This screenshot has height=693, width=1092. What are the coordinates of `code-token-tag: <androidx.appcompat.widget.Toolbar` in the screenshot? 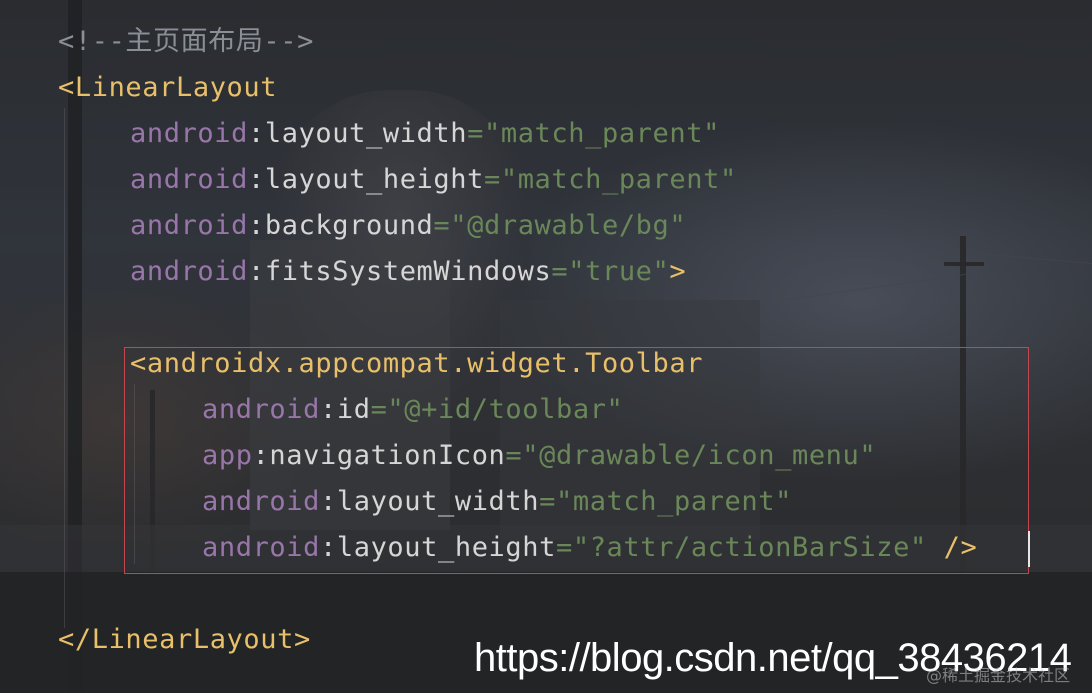 It's located at (417, 363).